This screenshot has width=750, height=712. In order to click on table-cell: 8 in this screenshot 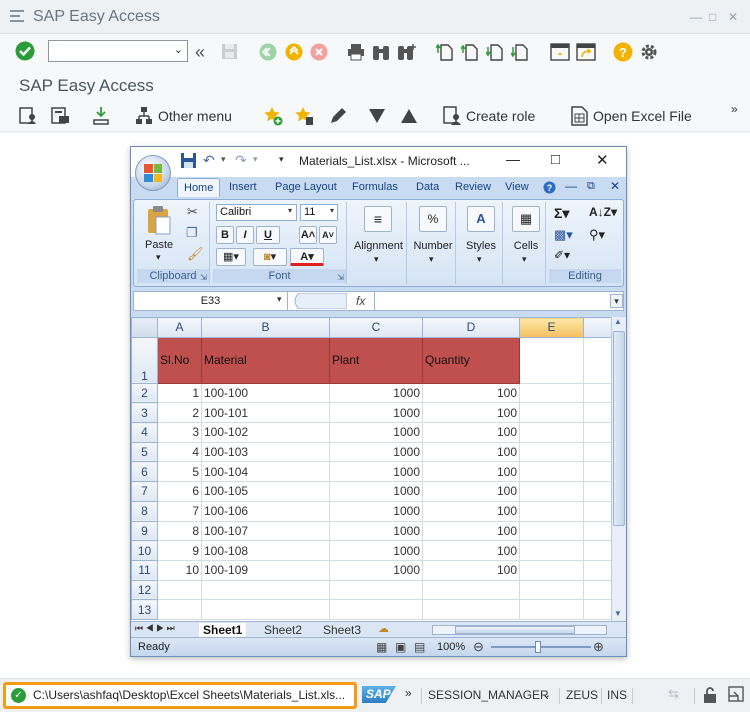, I will do `click(179, 531)`.